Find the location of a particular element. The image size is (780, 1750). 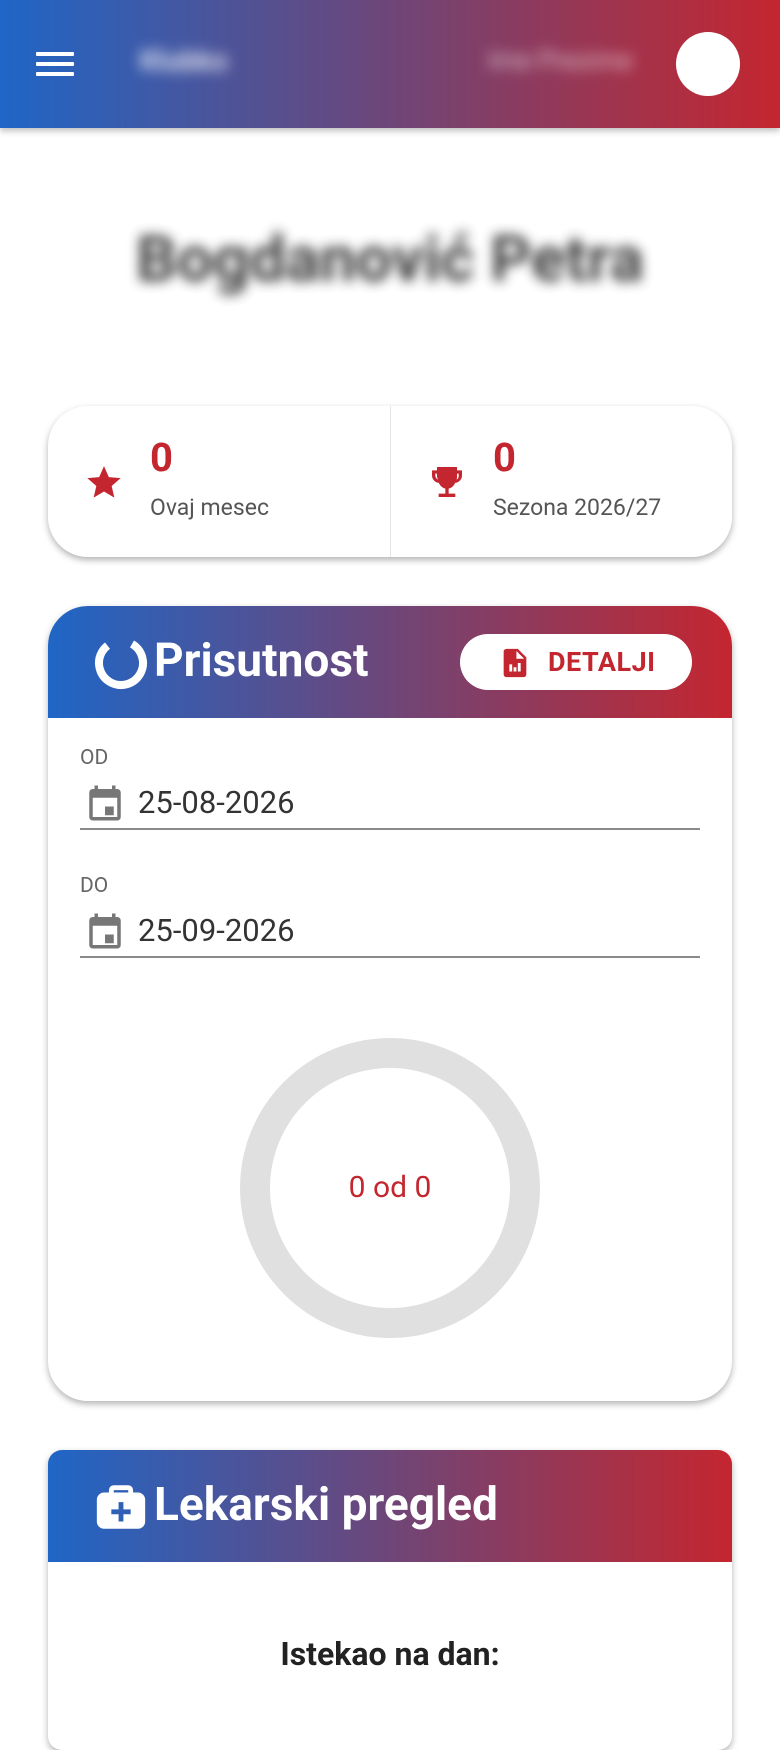

attendance-ring-chart: 0 od 0 is located at coordinates (390, 1188).